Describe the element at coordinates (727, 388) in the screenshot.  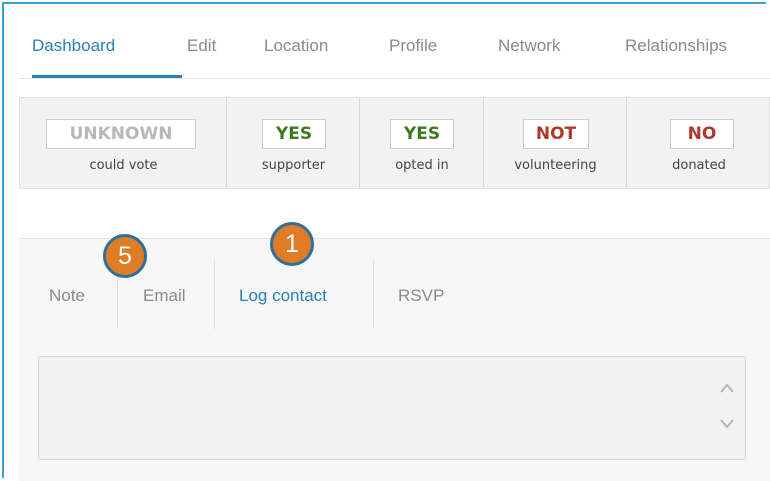
I see `chevron-up-icon` at that location.